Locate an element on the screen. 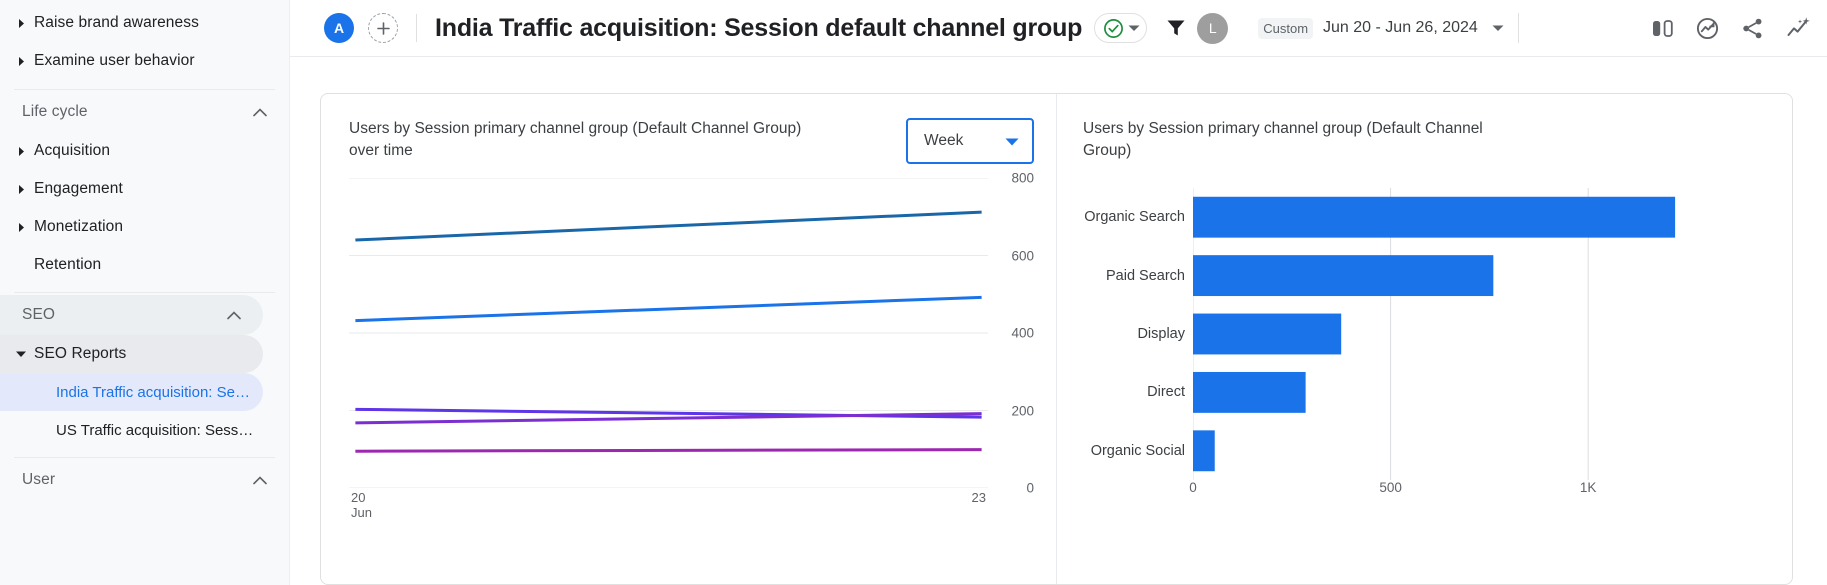  sidebar-item-retention: Retention is located at coordinates (144, 265).